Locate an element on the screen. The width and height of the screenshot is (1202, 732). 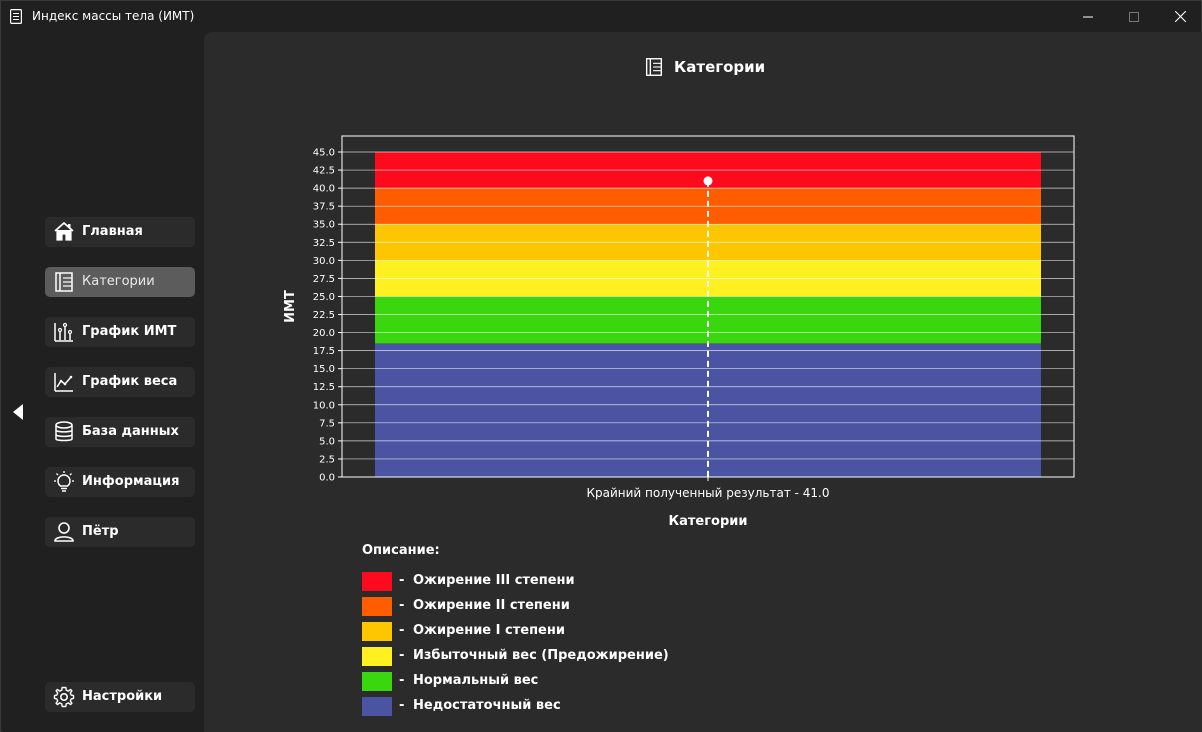
sidebar-item-label: Пётр is located at coordinates (100, 531).